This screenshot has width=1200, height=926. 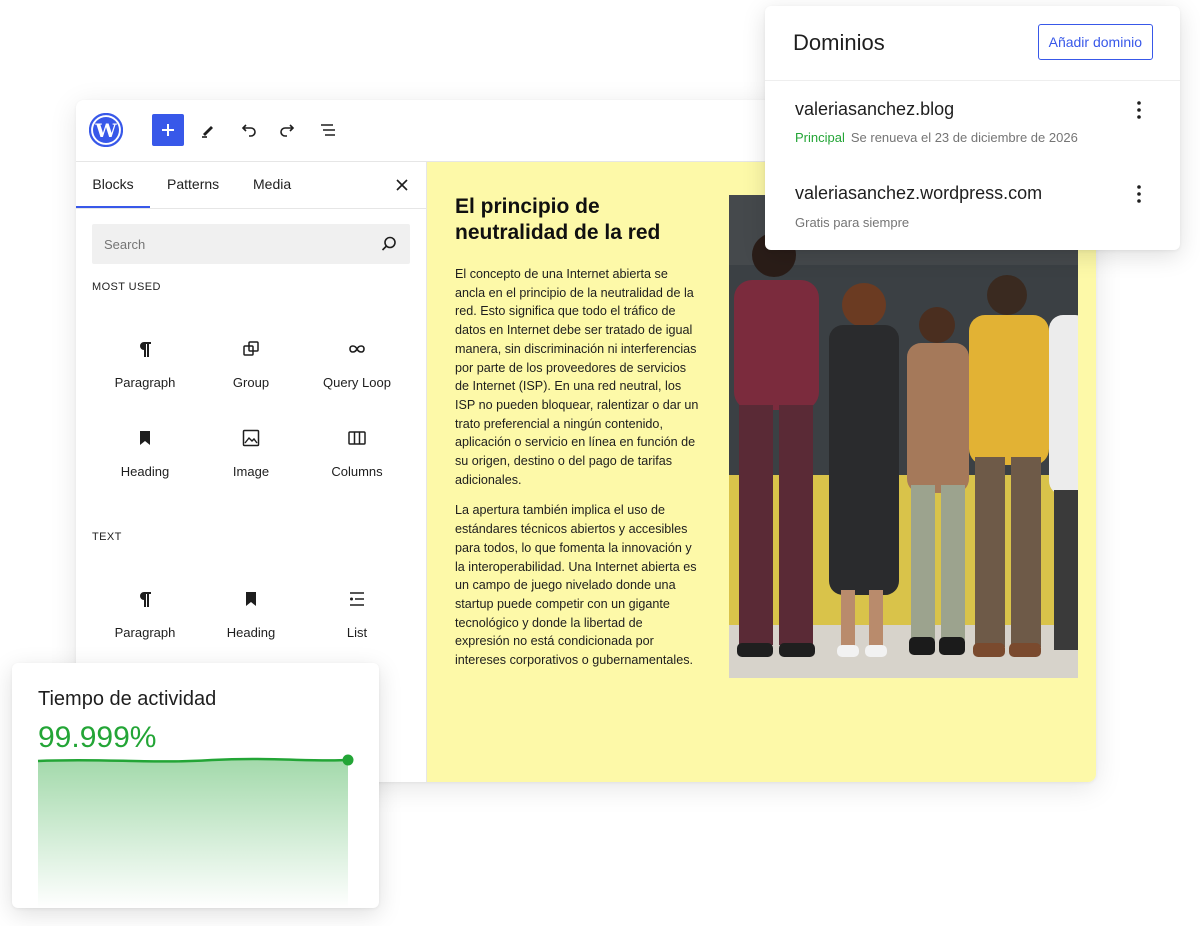 I want to click on add-block-button, so click(x=168, y=130).